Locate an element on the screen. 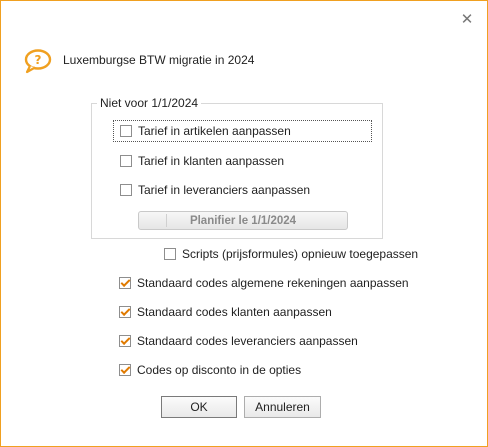 This screenshot has width=488, height=447. option-label: Tarief in leveranciers aanpassen is located at coordinates (224, 190).